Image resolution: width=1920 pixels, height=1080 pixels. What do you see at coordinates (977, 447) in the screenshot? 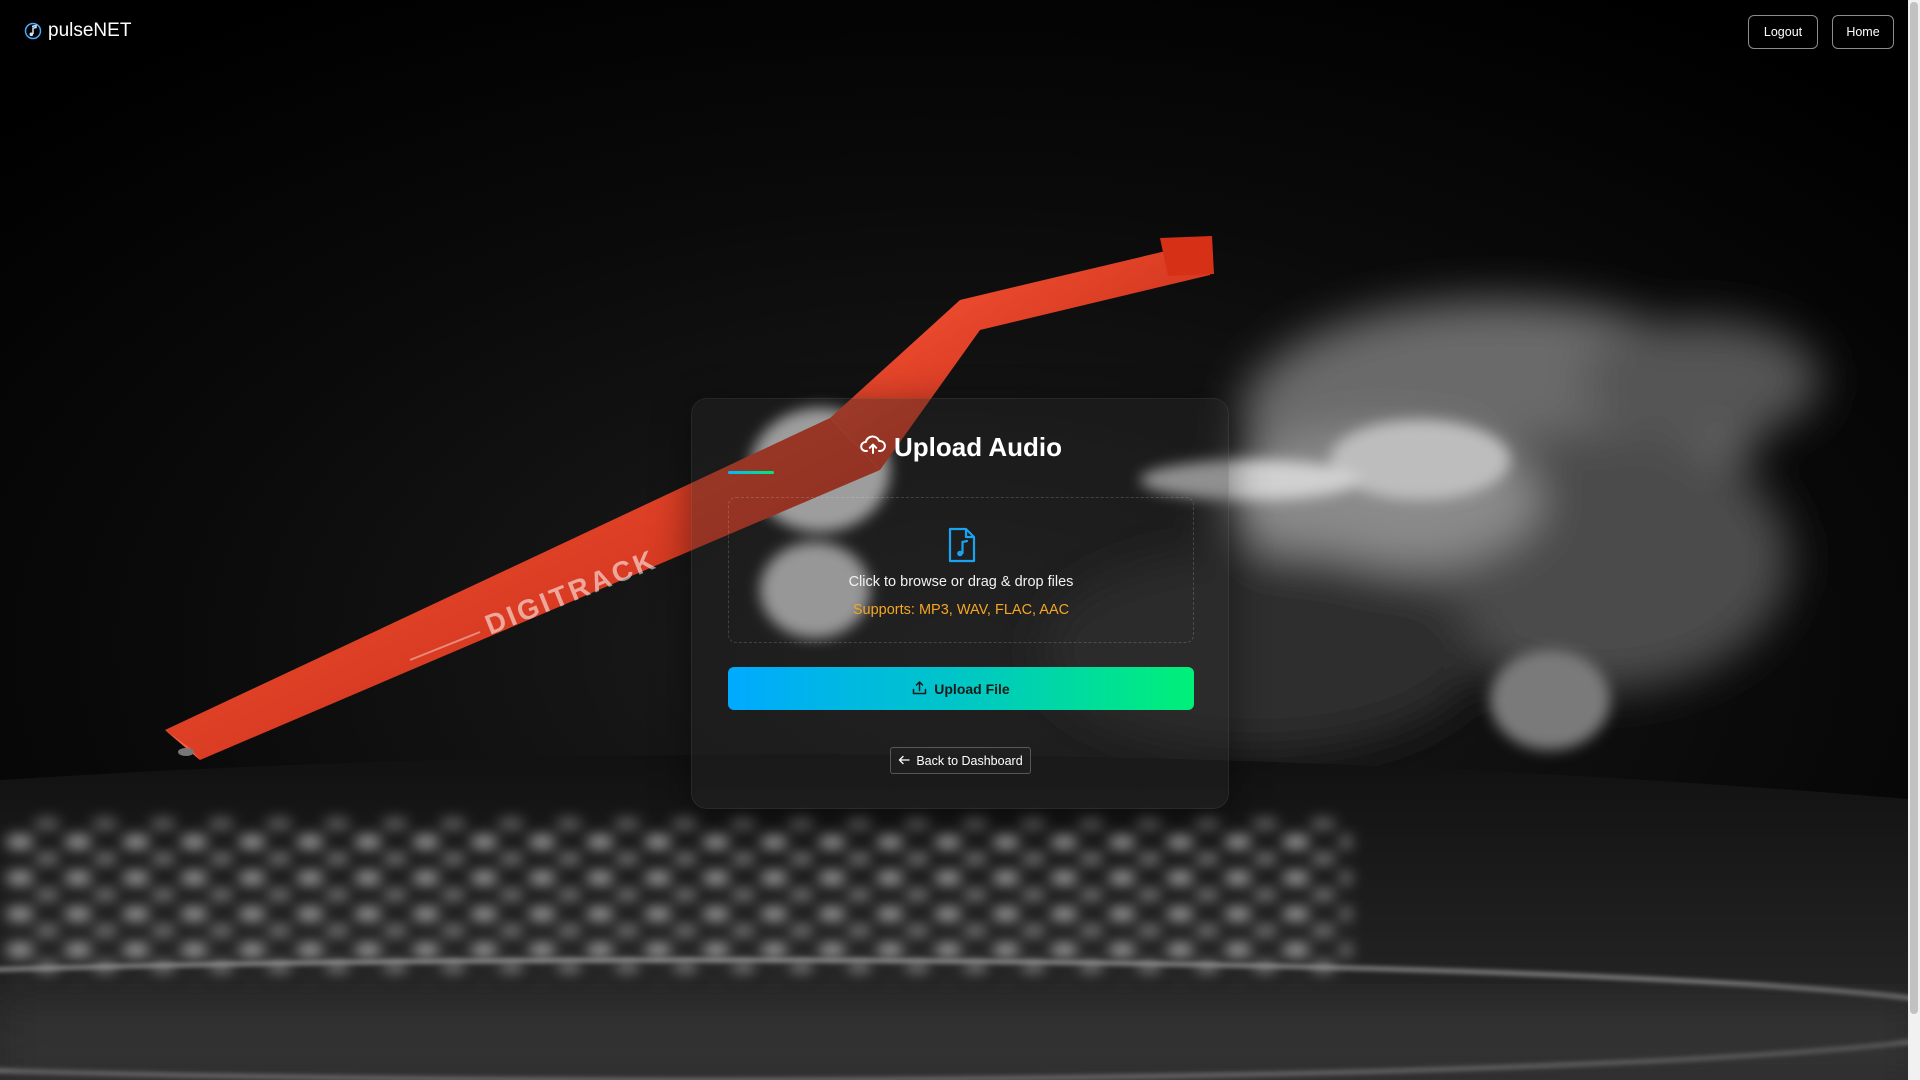
I see `card-title-text: Upload Audio` at bounding box center [977, 447].